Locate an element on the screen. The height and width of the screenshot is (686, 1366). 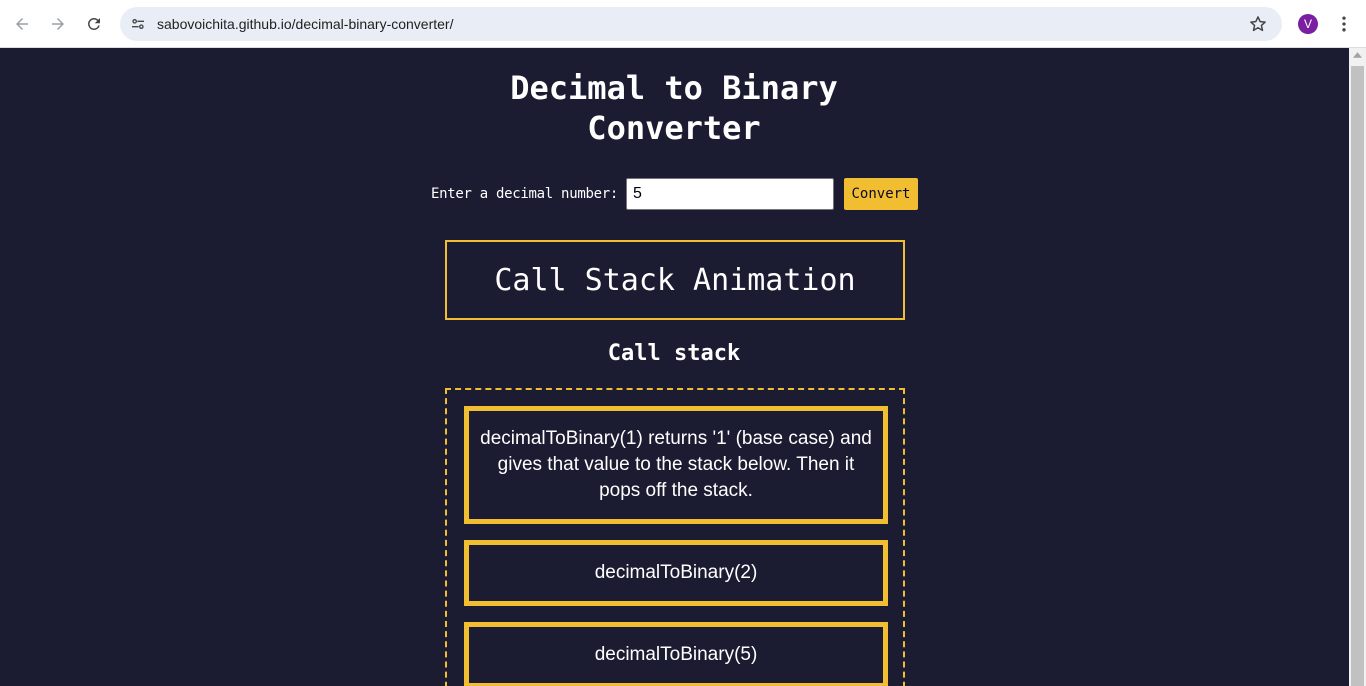
convert-button: Convert is located at coordinates (881, 194).